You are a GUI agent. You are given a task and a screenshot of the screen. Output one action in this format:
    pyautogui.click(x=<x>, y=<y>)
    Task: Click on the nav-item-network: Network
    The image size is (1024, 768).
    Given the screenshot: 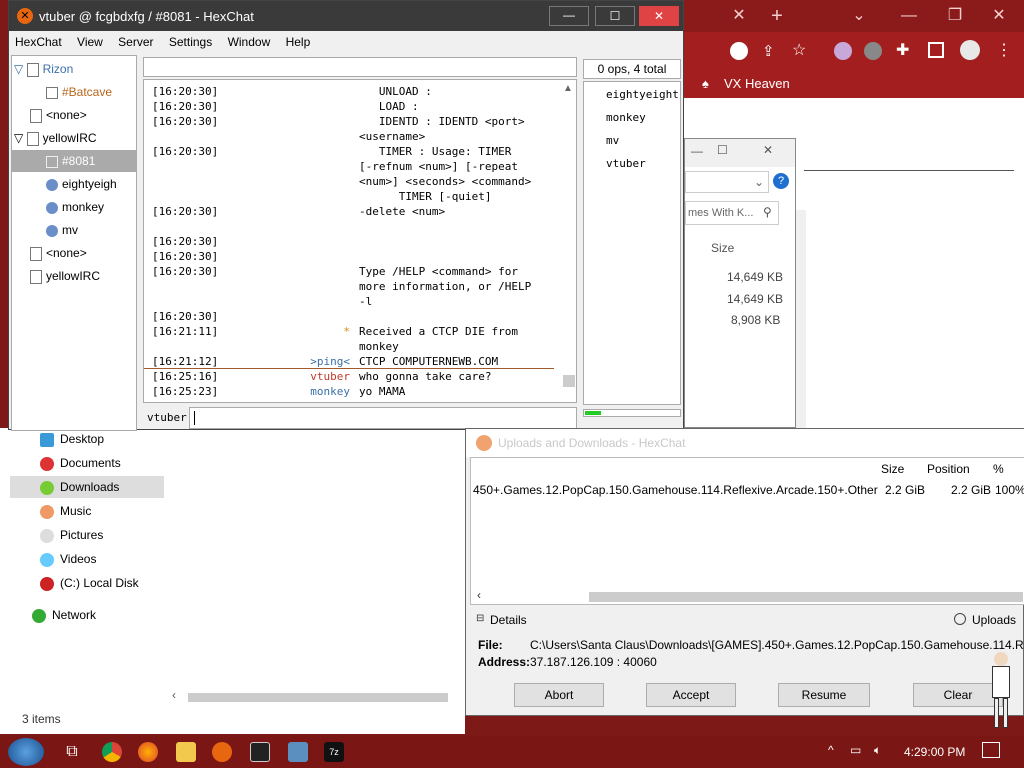 What is the action you would take?
    pyautogui.click(x=64, y=615)
    